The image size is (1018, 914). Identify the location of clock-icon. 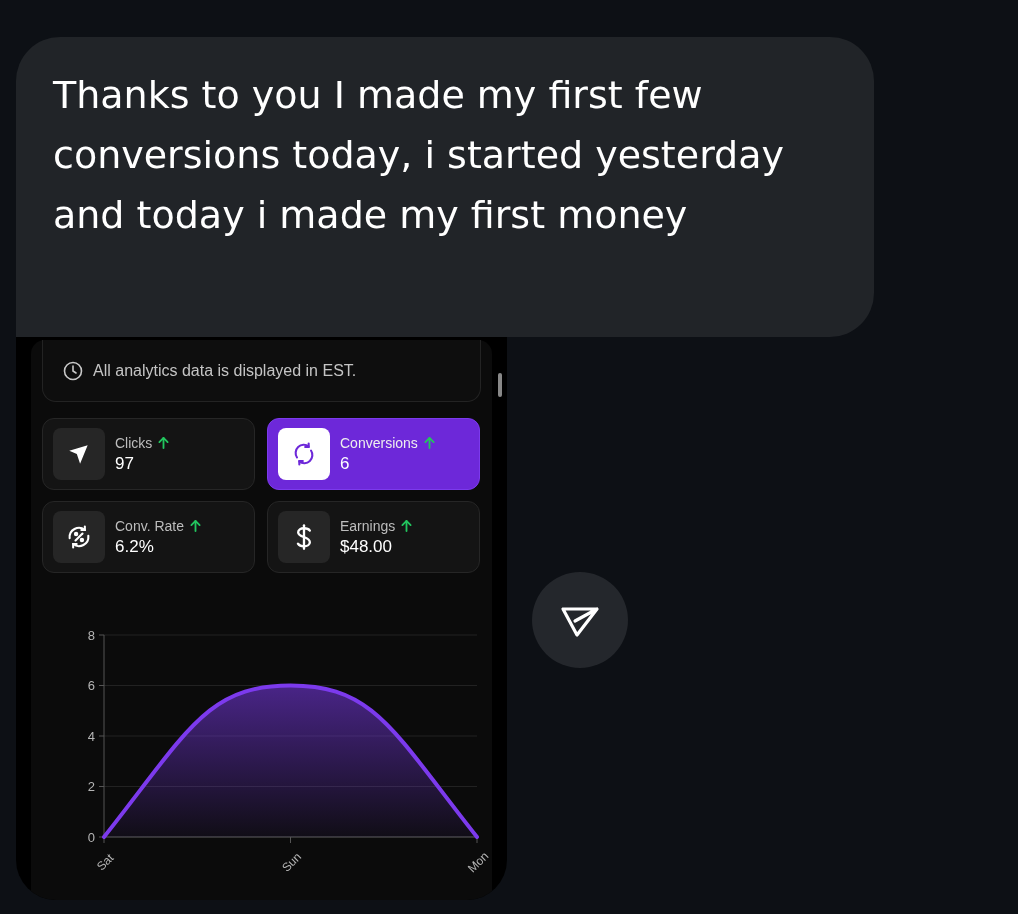
(73, 370).